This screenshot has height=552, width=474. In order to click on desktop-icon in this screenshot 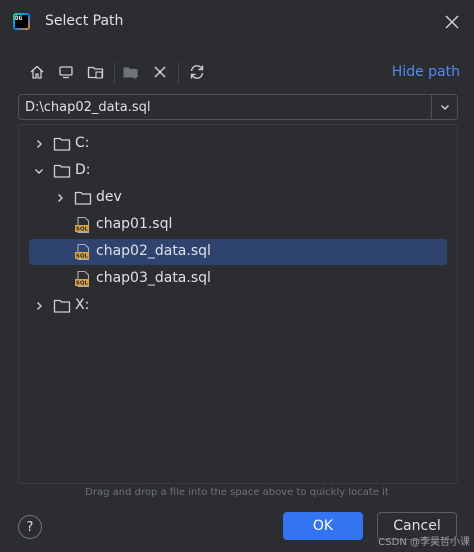, I will do `click(66, 72)`.